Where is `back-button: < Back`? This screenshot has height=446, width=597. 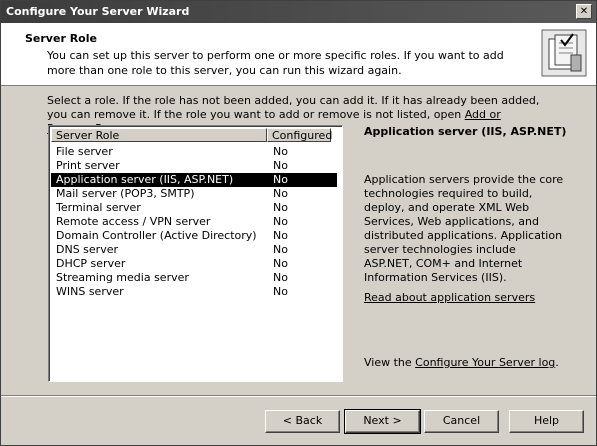
back-button: < Back is located at coordinates (302, 421).